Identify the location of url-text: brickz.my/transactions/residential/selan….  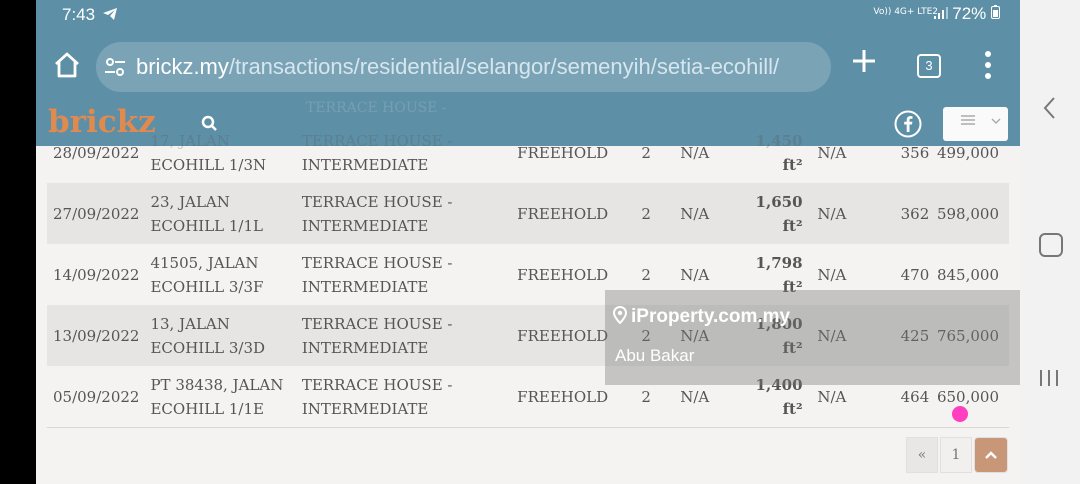
(457, 67).